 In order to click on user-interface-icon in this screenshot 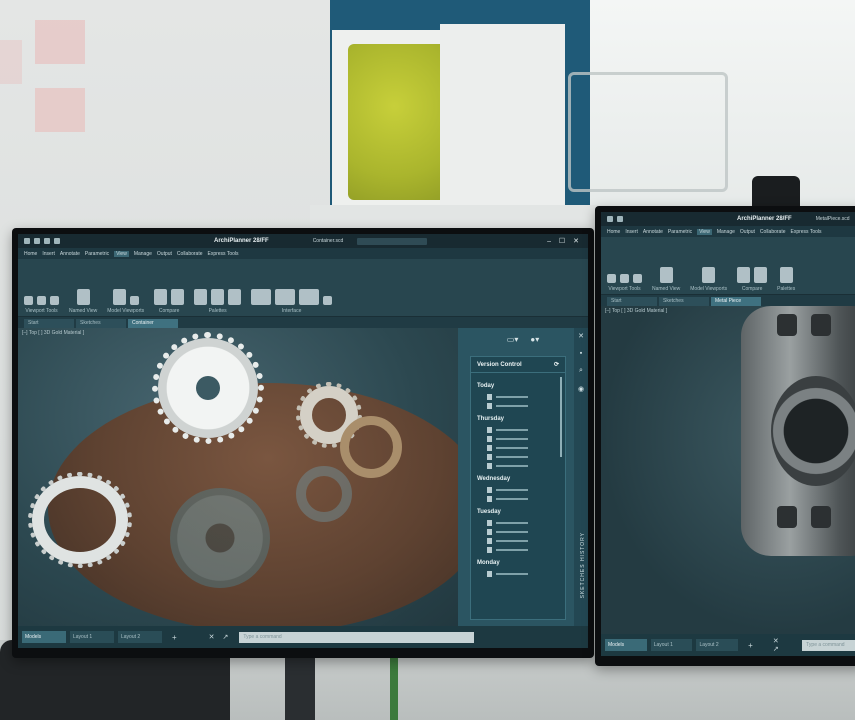, I will do `click(328, 300)`.